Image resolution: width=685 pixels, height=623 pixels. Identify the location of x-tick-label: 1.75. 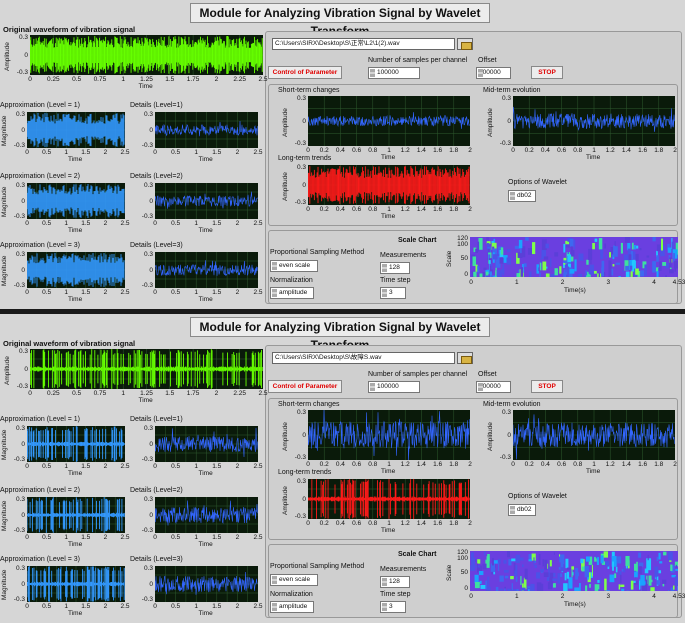
(193, 393).